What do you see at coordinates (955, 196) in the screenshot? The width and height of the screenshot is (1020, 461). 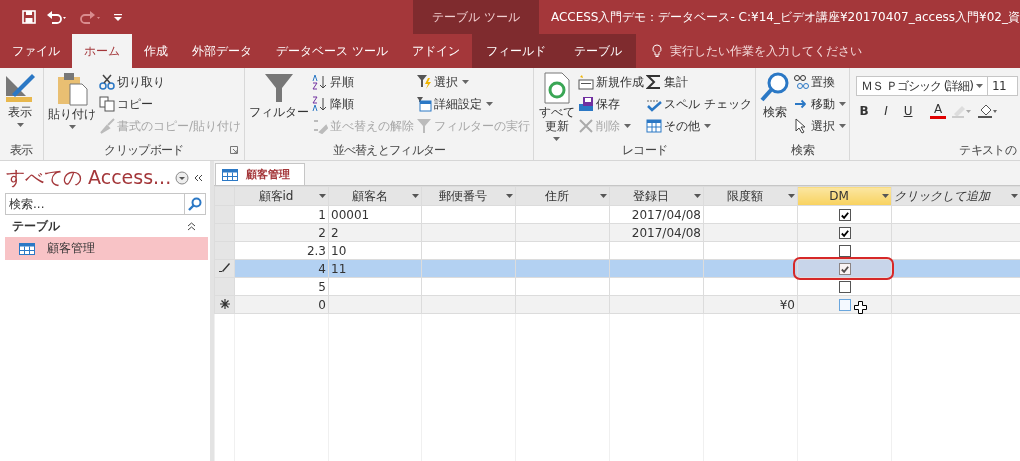 I see `column-header: クリックして追加` at bounding box center [955, 196].